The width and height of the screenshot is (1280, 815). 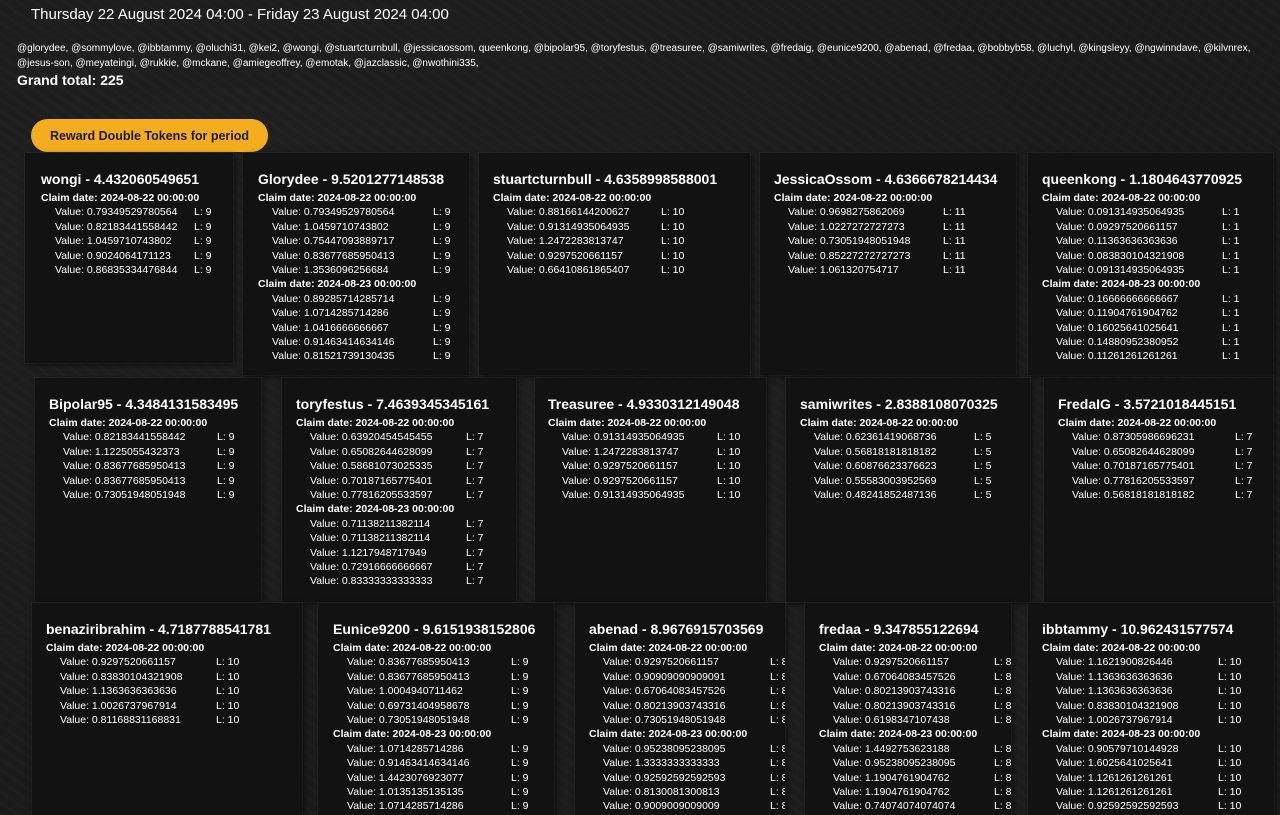 I want to click on value-row: Value: 0.9297520661157 L: 8, so click(x=687, y=662).